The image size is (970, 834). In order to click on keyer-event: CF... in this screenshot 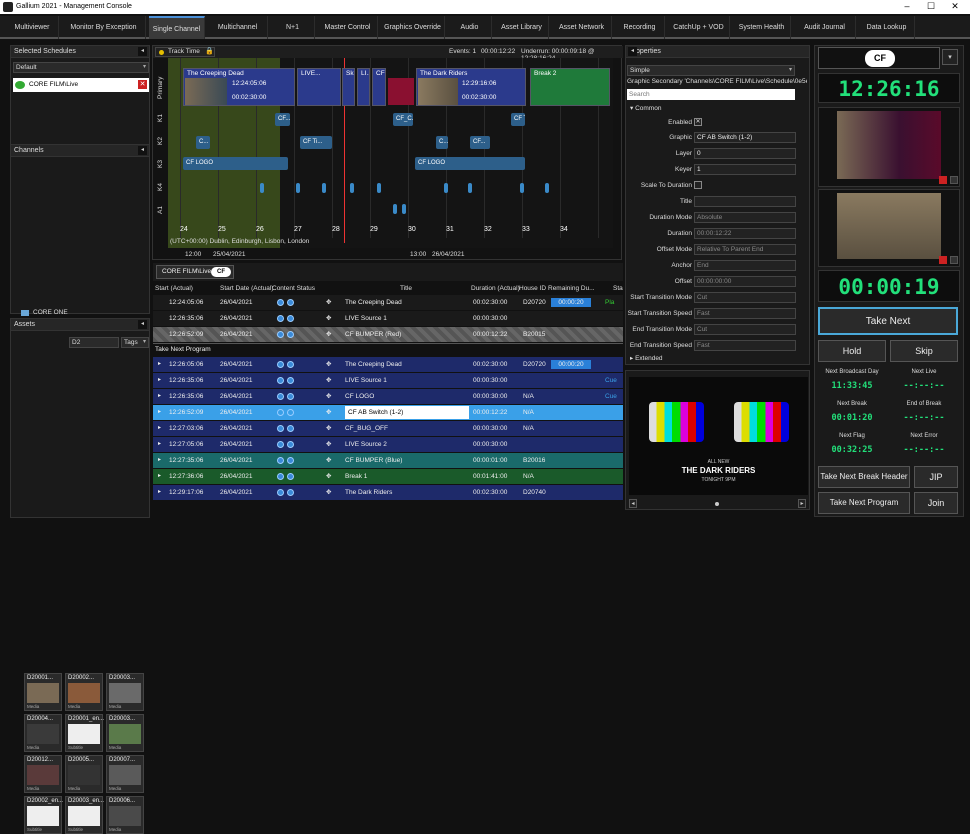, I will do `click(282, 119)`.